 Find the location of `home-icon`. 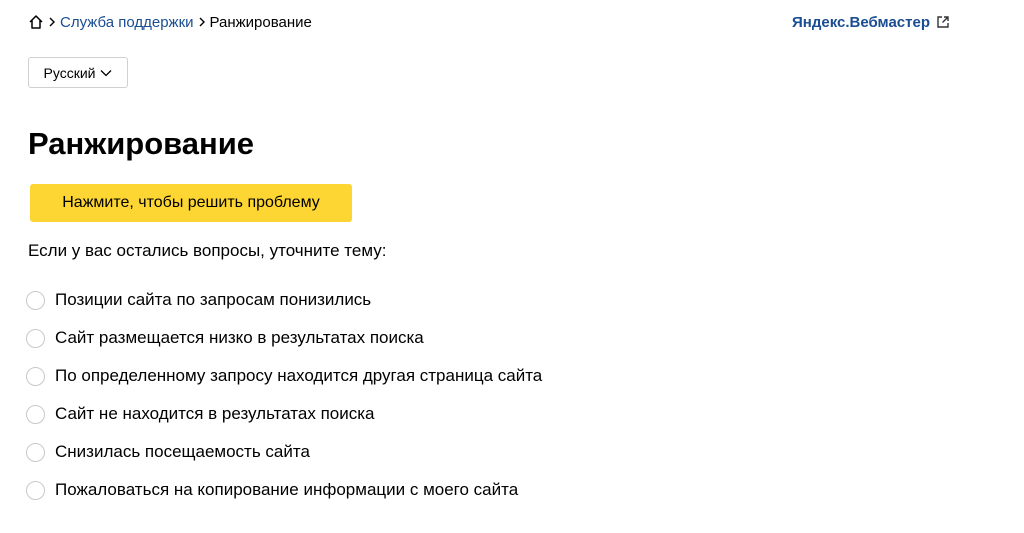

home-icon is located at coordinates (36, 22).